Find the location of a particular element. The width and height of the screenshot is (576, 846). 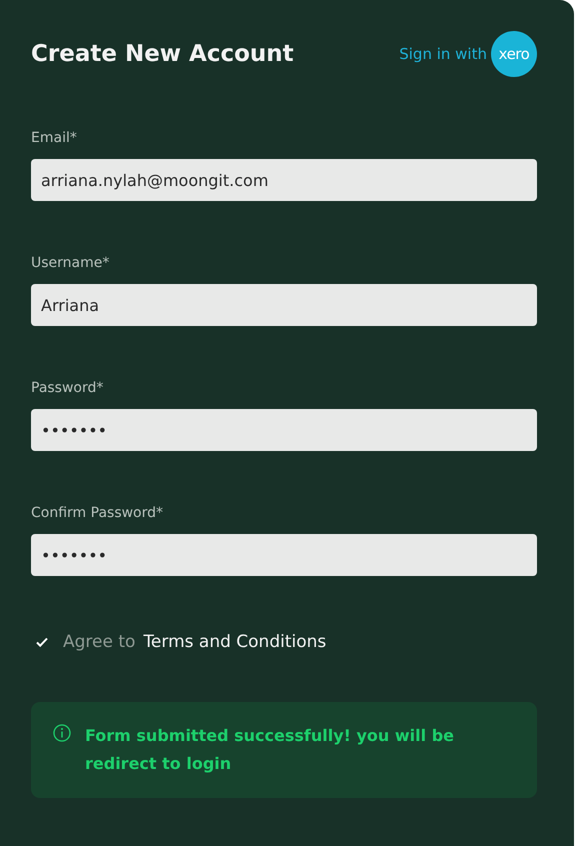

terms-link: Terms and Conditions is located at coordinates (234, 642).